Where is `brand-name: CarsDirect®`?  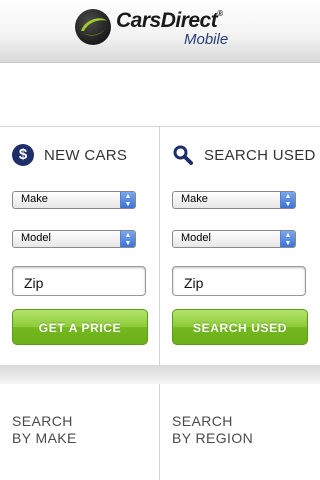 brand-name: CarsDirect® is located at coordinates (169, 21).